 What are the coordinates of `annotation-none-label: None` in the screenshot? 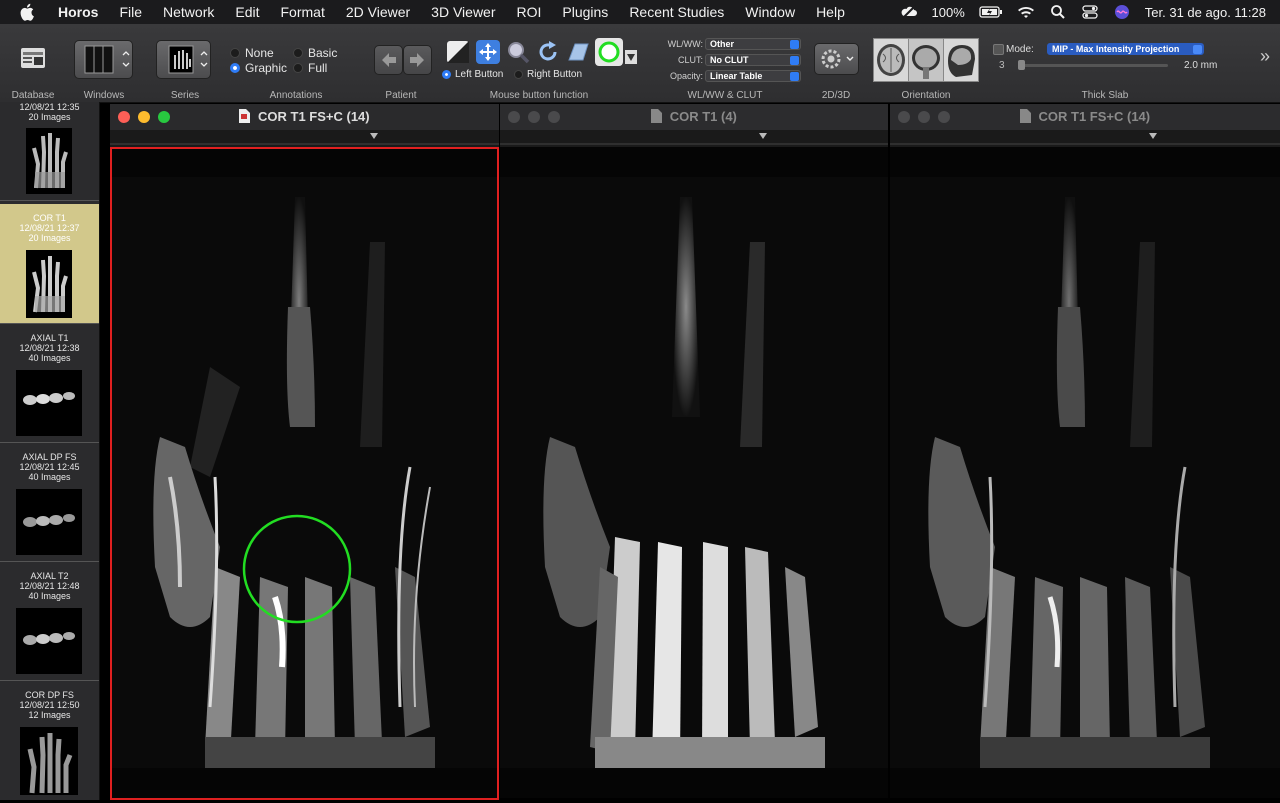 It's located at (259, 53).